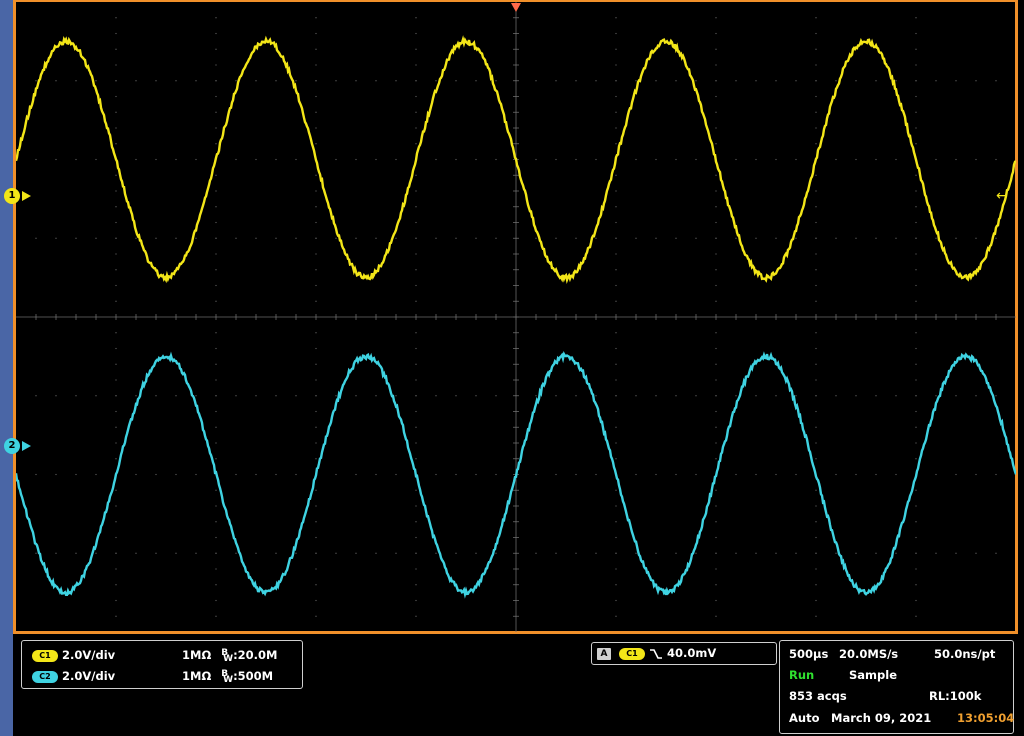 This screenshot has width=1024, height=736. What do you see at coordinates (604, 654) in the screenshot?
I see `trigger-mode-icon: A` at bounding box center [604, 654].